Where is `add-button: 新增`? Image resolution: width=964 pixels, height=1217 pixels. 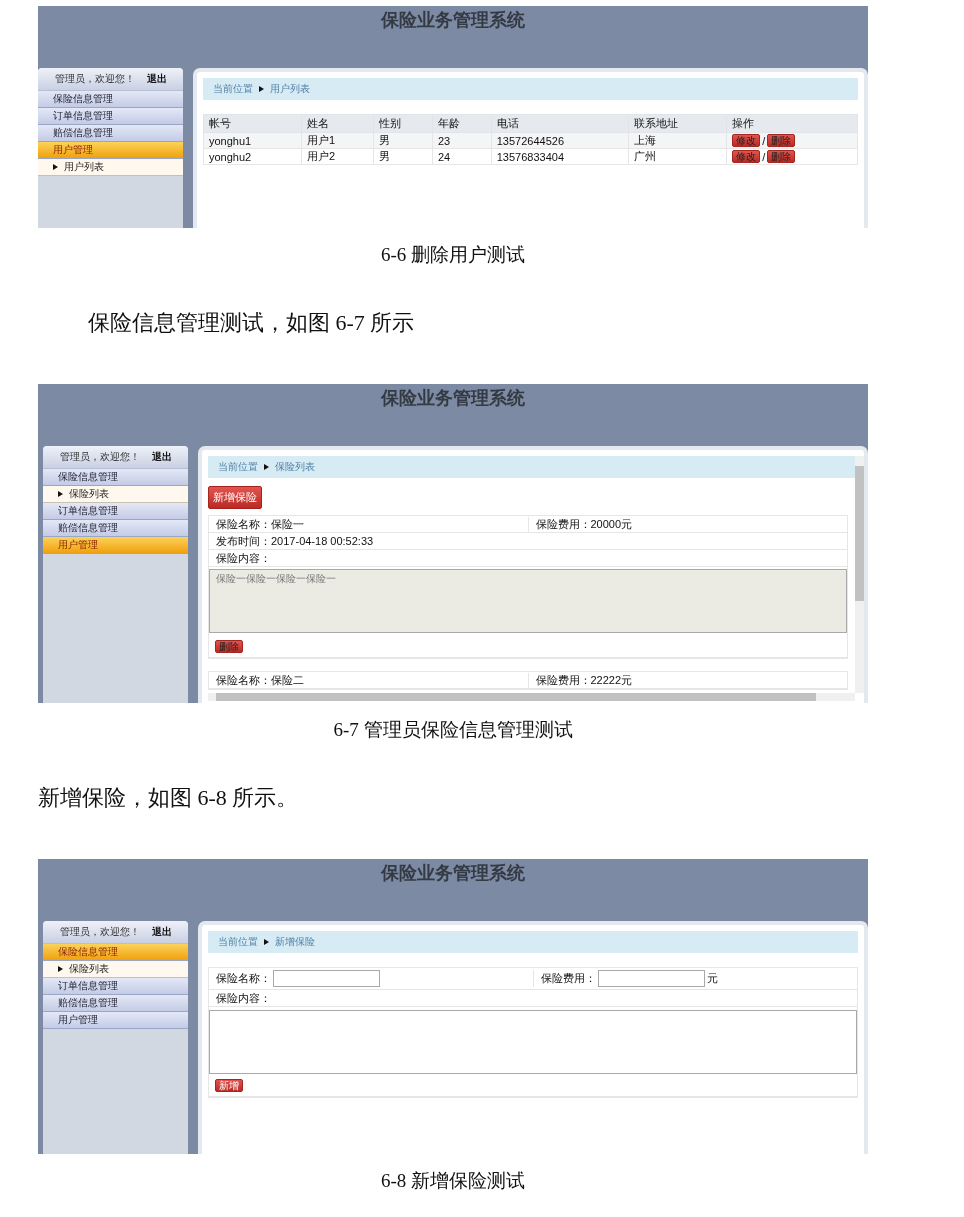 add-button: 新增 is located at coordinates (229, 1085).